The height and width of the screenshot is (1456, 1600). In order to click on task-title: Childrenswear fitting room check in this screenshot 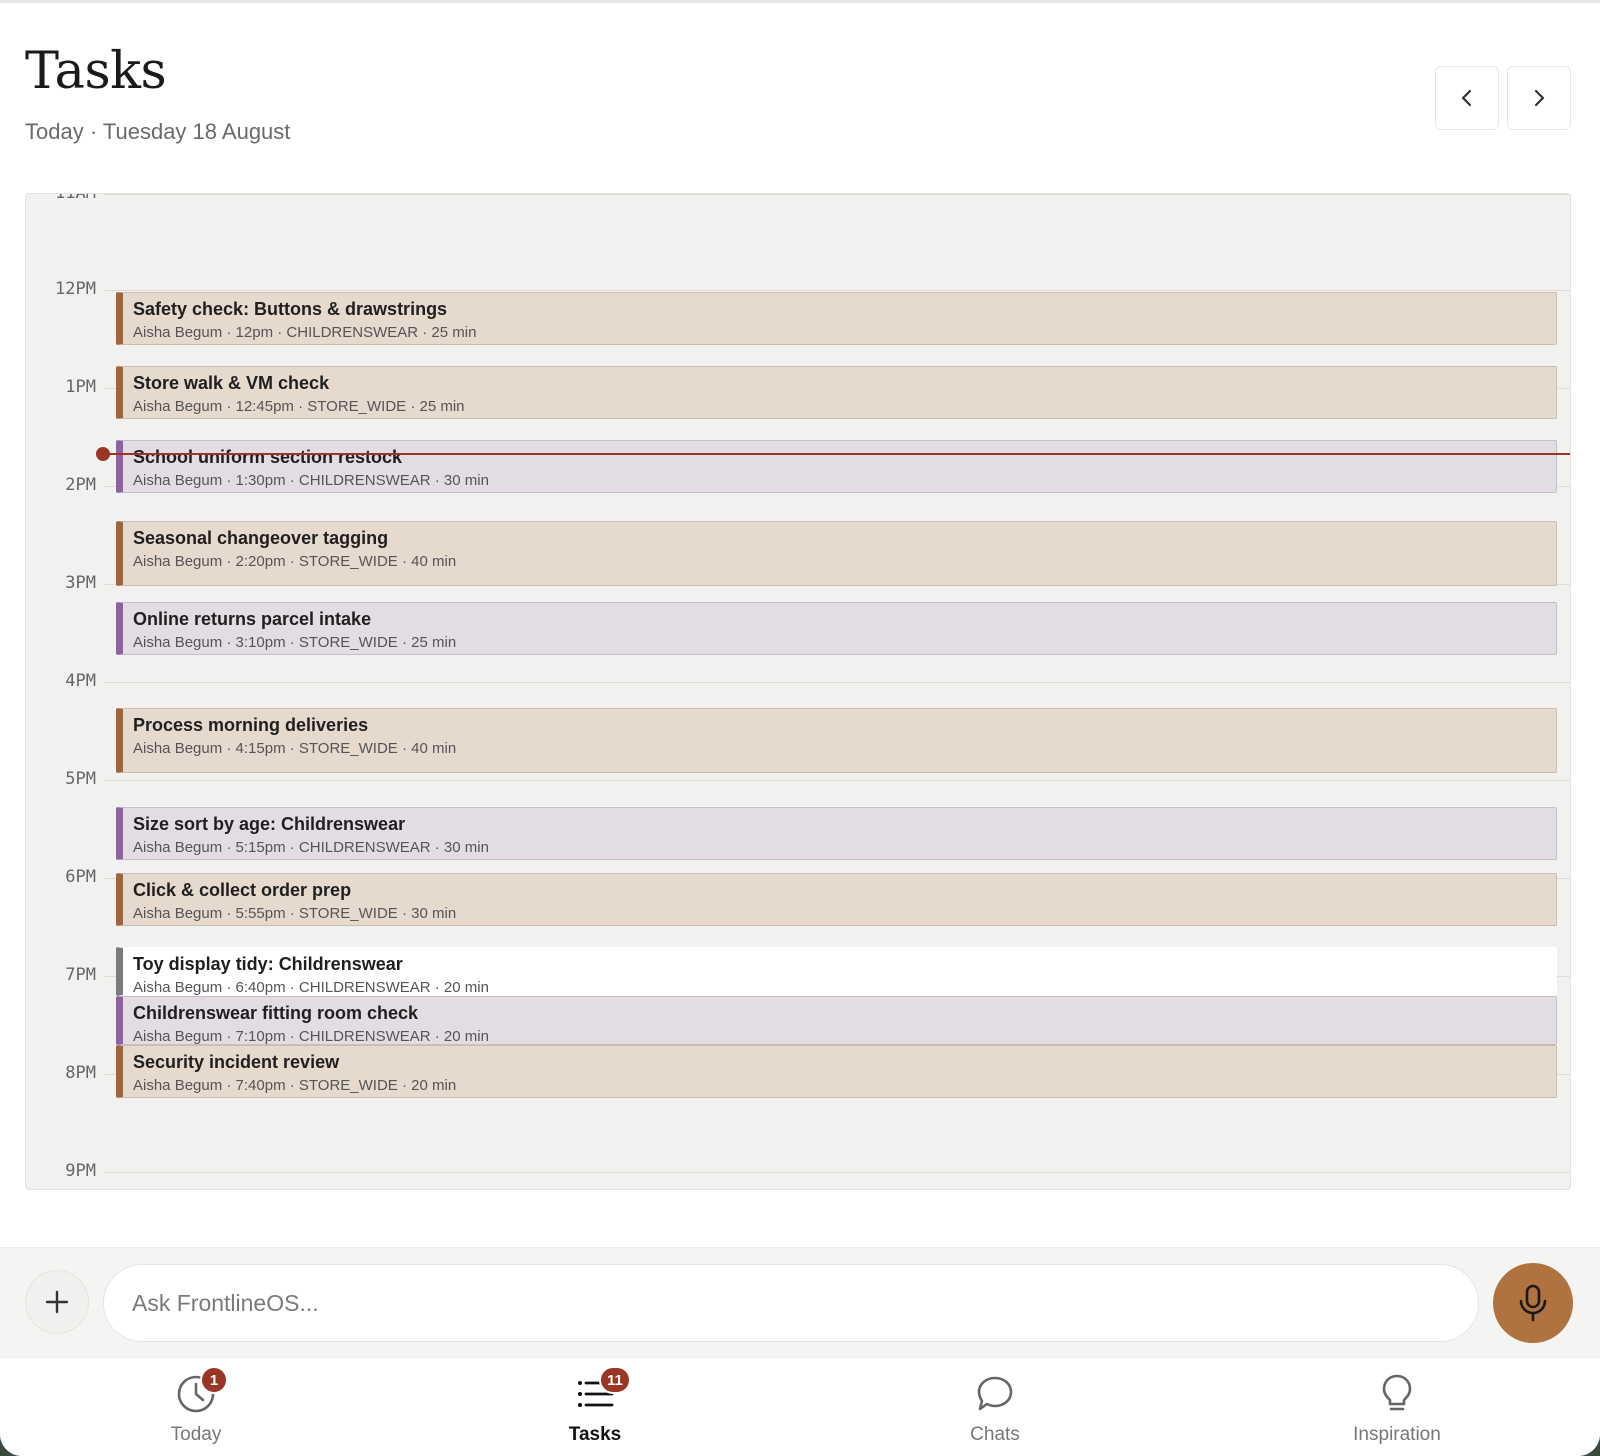, I will do `click(276, 1013)`.